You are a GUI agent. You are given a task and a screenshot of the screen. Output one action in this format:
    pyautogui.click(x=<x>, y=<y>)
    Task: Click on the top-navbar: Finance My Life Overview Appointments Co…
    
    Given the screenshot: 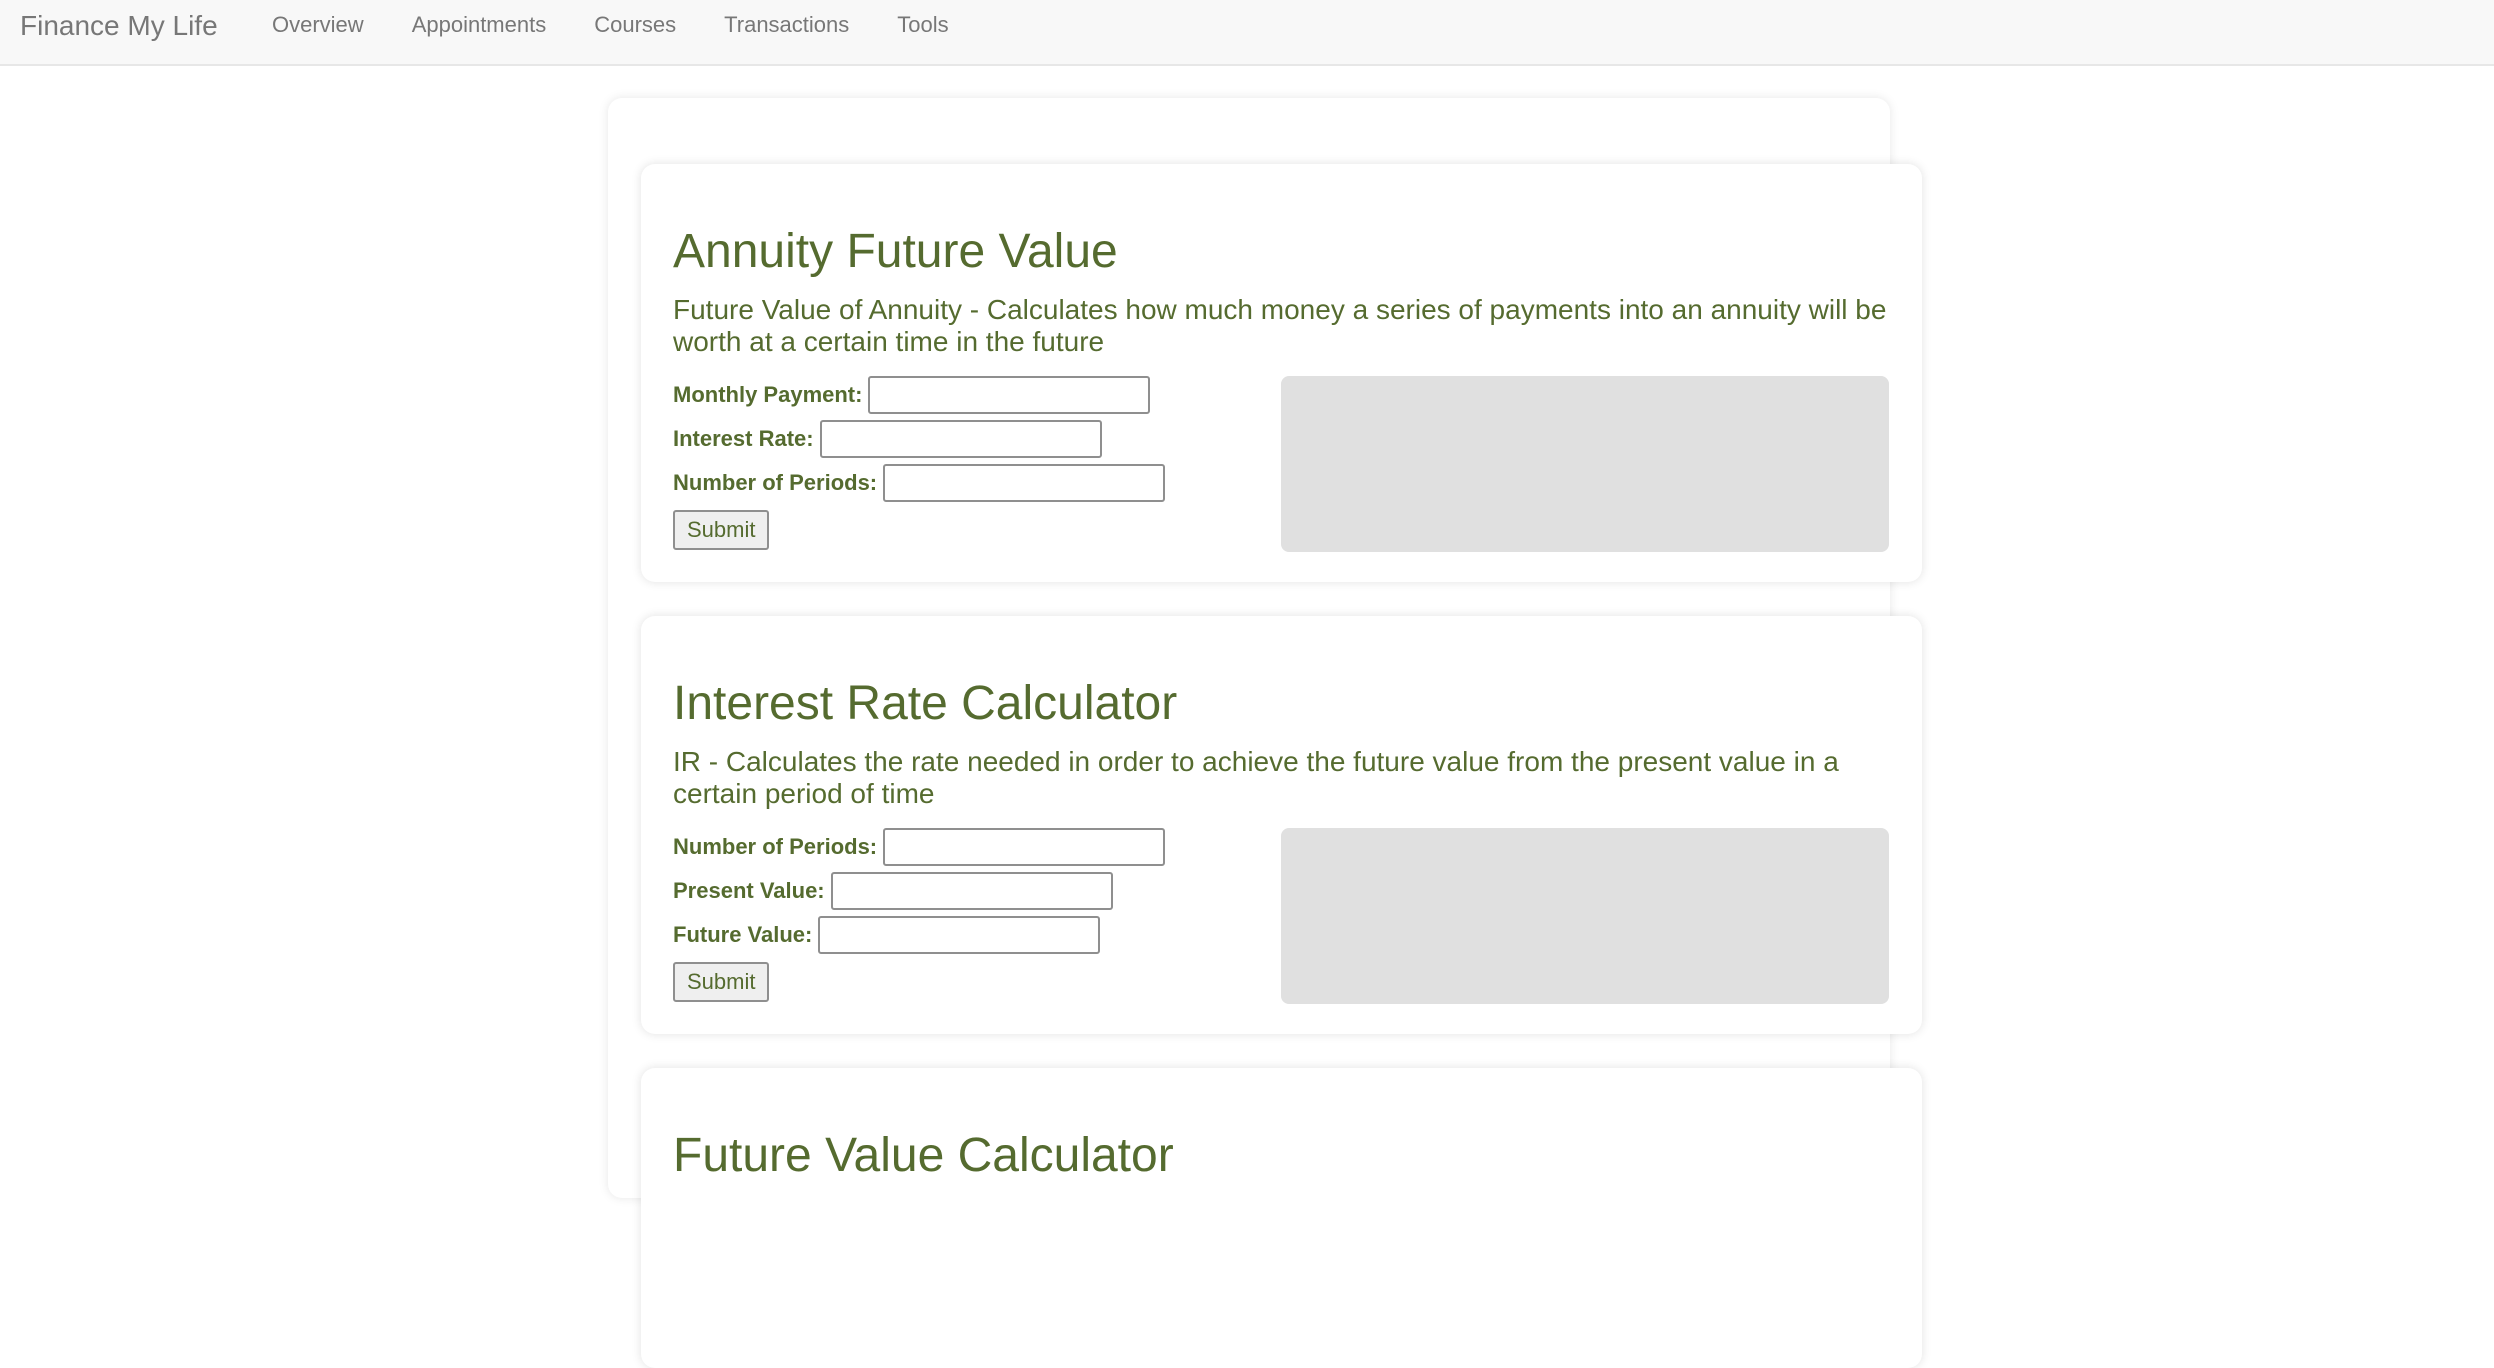 What is the action you would take?
    pyautogui.click(x=1247, y=33)
    